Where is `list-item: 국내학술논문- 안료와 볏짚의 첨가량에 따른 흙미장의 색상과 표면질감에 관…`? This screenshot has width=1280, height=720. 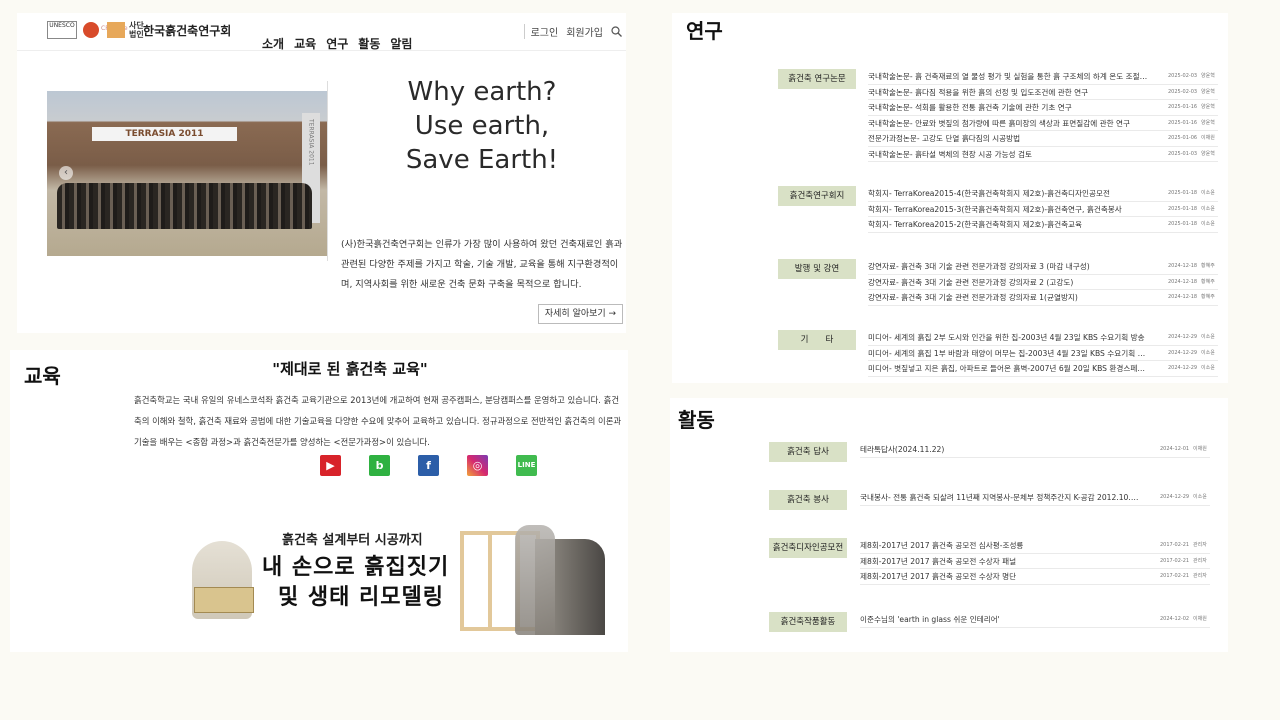 list-item: 국내학술논문- 안료와 볏짚의 첨가량에 따른 흙미장의 색상과 표면질감에 관… is located at coordinates (1043, 123).